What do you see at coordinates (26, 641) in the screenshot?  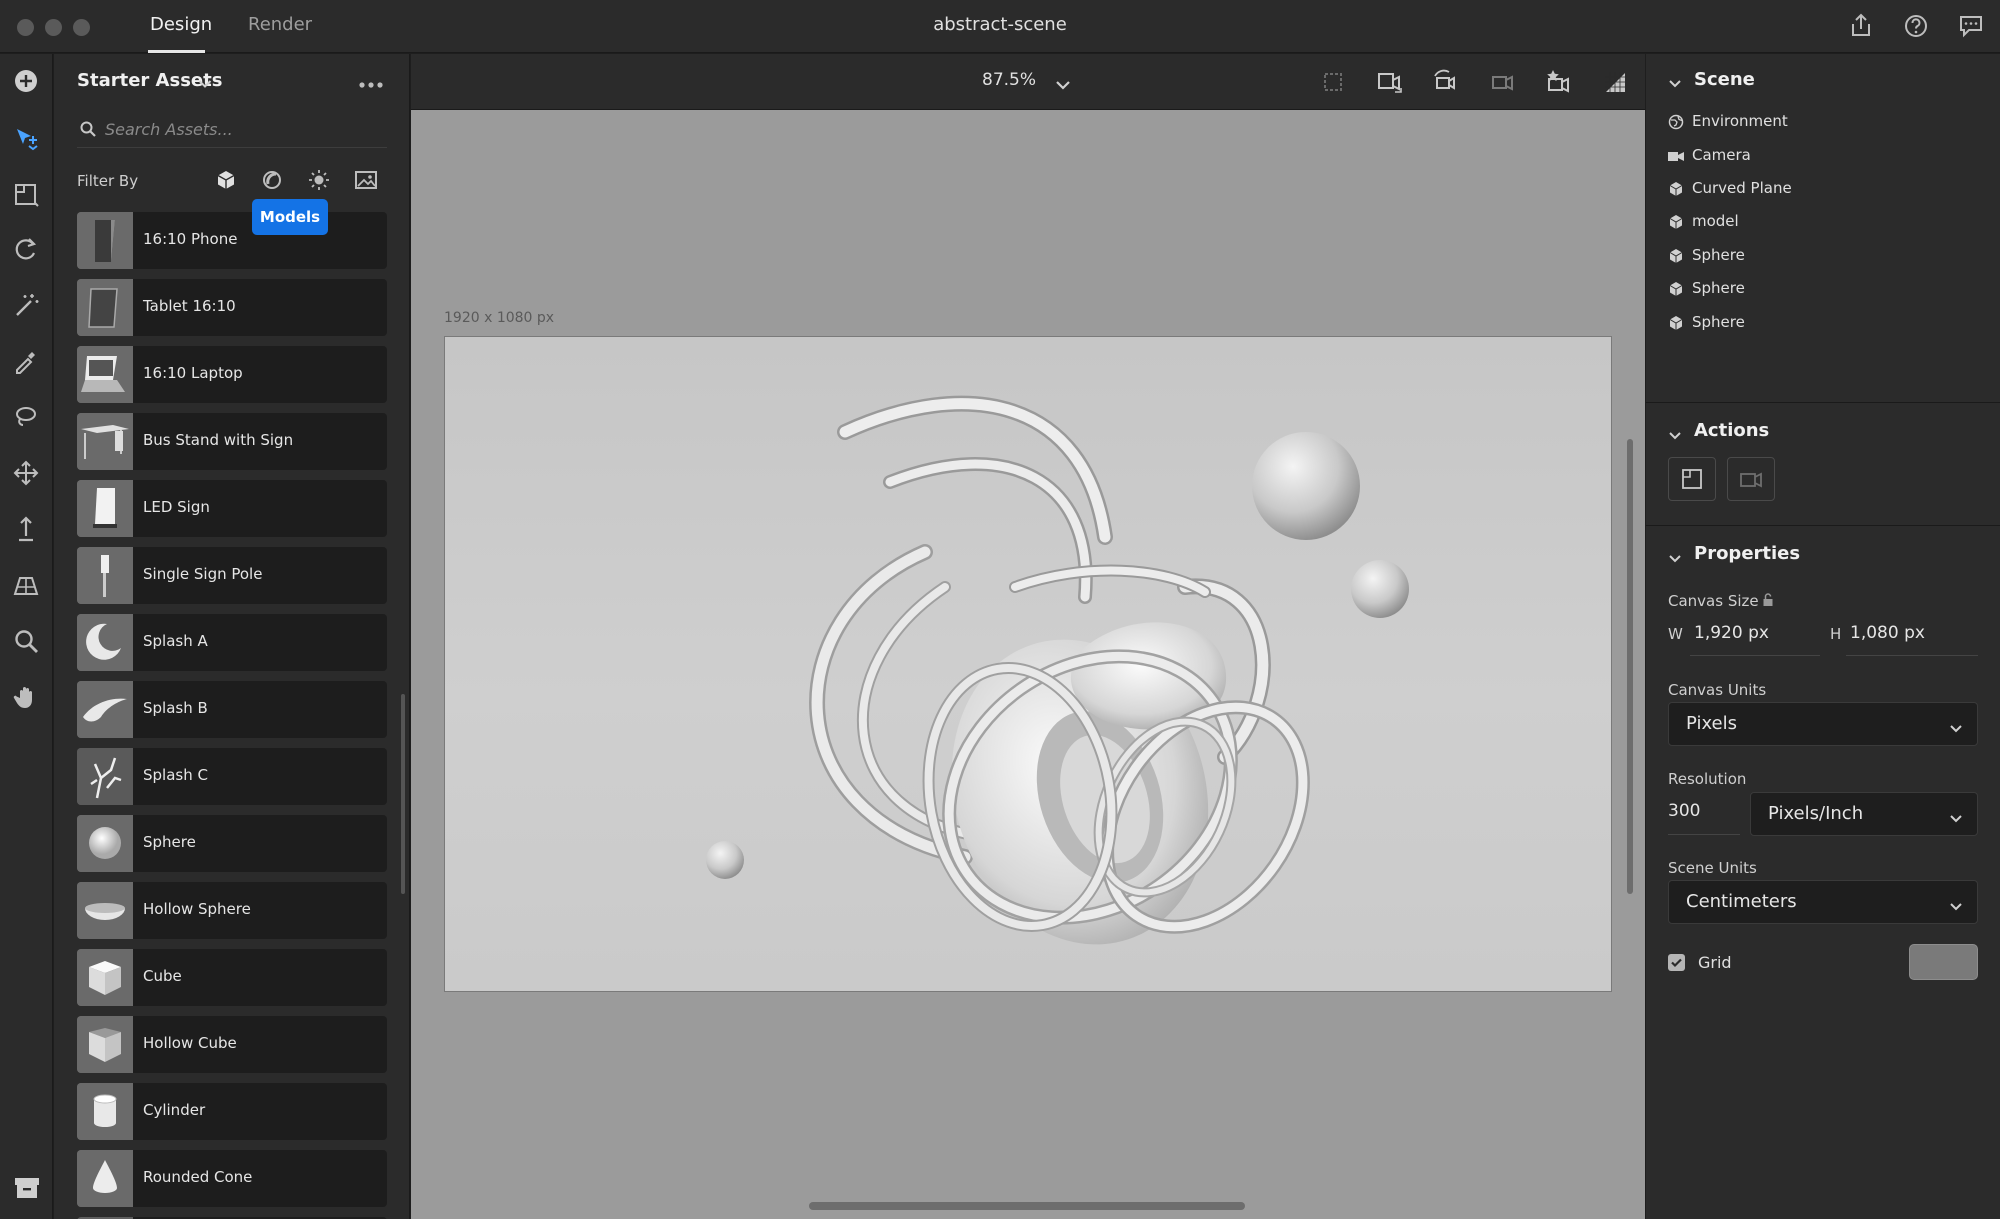 I see `zoom-icon` at bounding box center [26, 641].